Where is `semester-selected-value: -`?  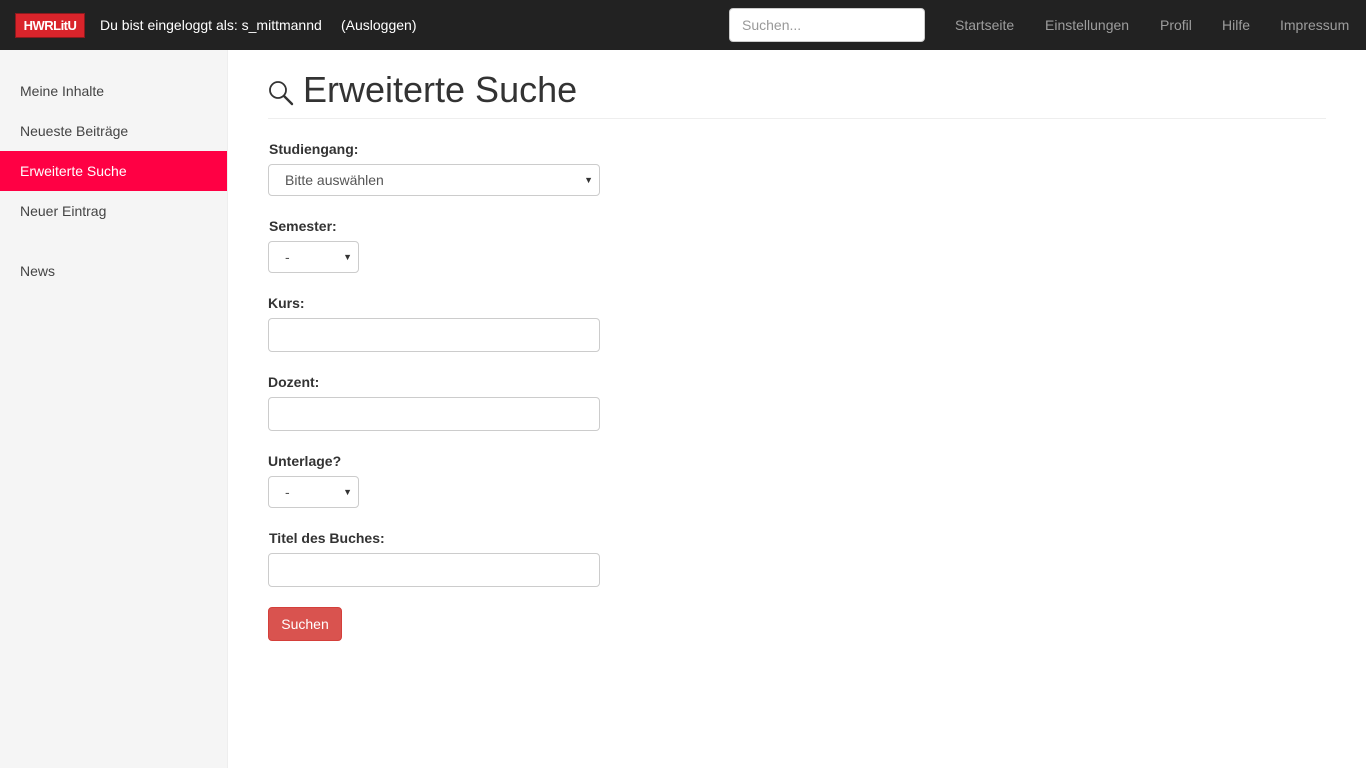 semester-selected-value: - is located at coordinates (287, 257).